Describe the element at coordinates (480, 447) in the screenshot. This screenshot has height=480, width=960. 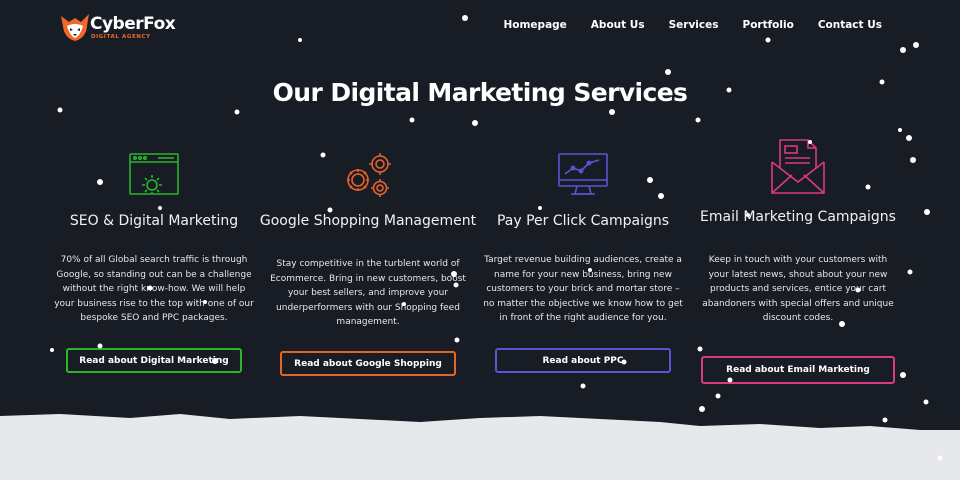
I see `snow-bank` at that location.